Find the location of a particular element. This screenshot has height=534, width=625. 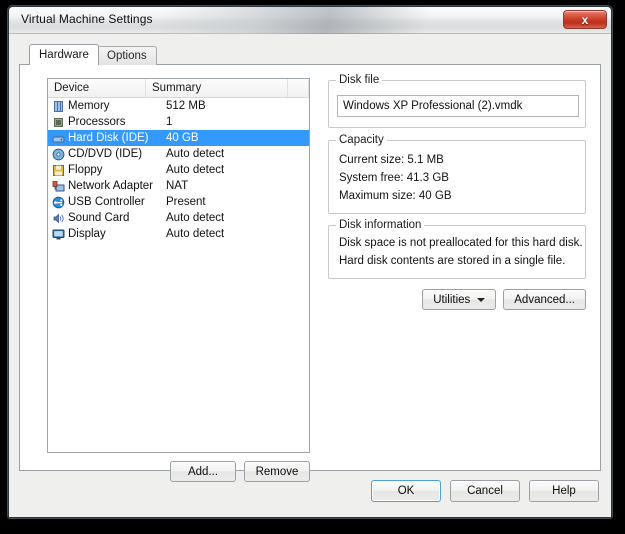

device-name: Floppy is located at coordinates (85, 170).